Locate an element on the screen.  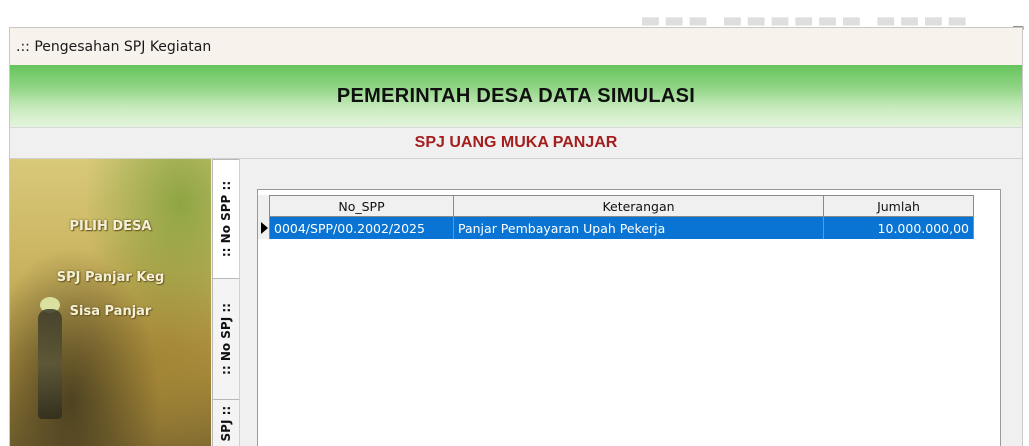
window-title: .:: Pengesahan SPJ Kegiatan is located at coordinates (114, 46).